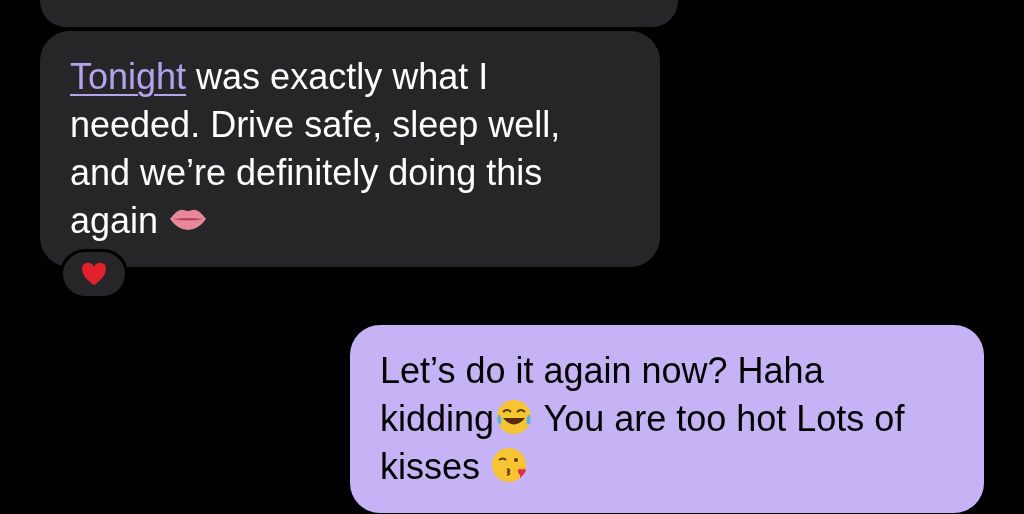 Image resolution: width=1024 pixels, height=514 pixels. What do you see at coordinates (642, 418) in the screenshot?
I see `message-text: Let’s do it again now? Haha kidding You are too hot Lots of kisses` at bounding box center [642, 418].